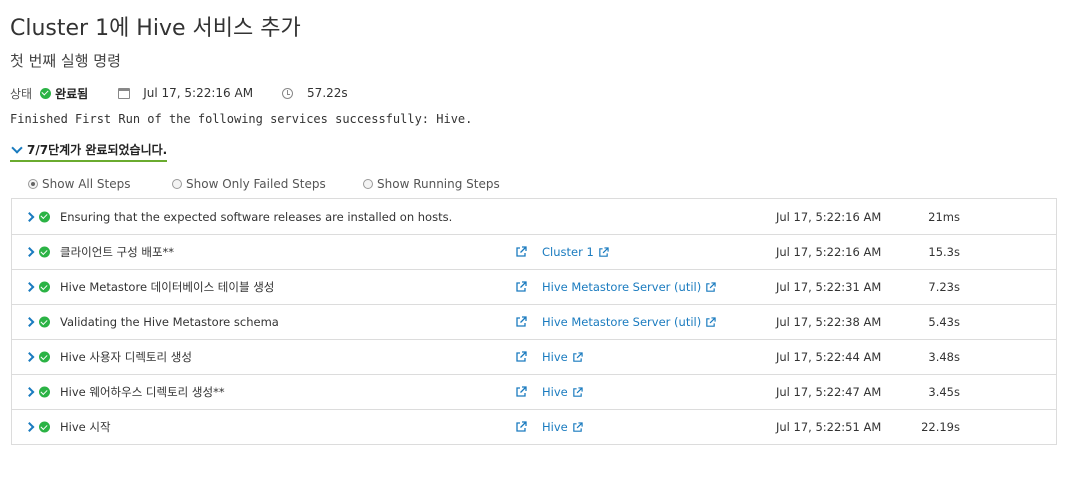  Describe the element at coordinates (117, 252) in the screenshot. I see `step-description: 클라이언트 구성 배포**` at that location.